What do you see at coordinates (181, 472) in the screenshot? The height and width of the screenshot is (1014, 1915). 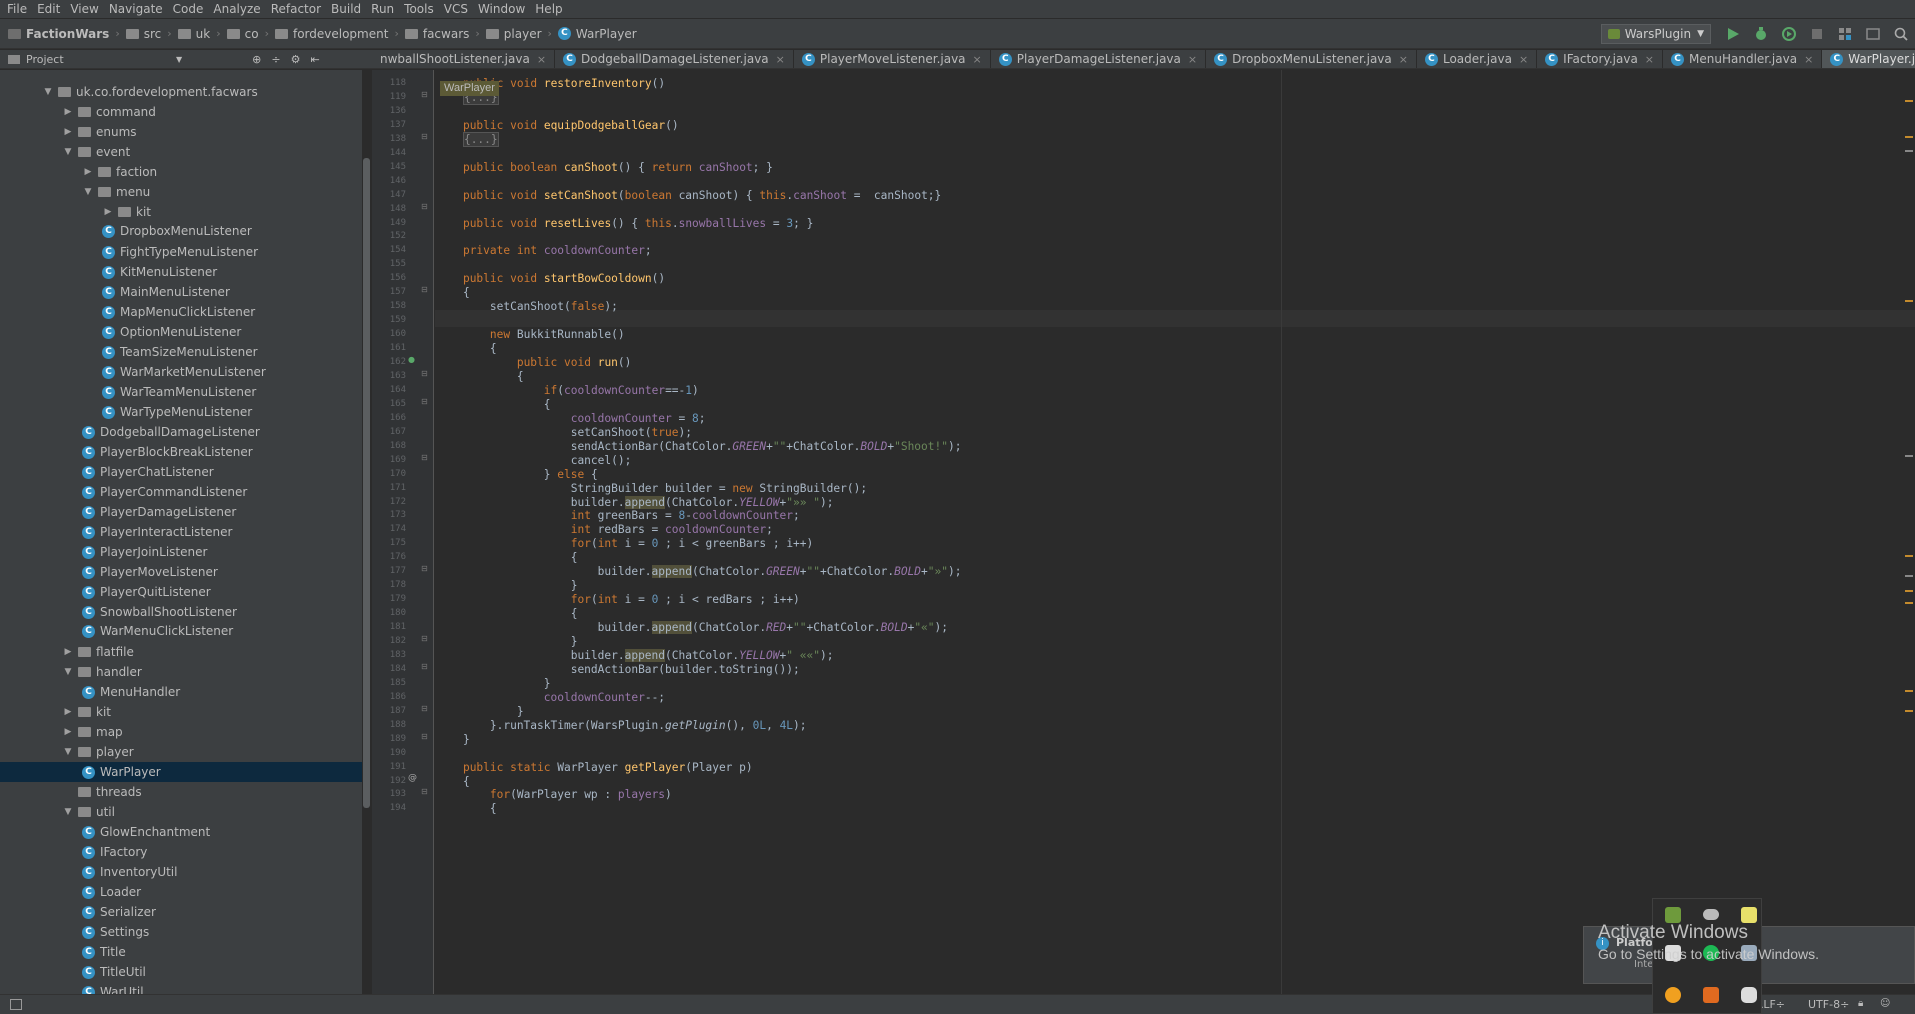 I see `tree-item-playerchatlistener: C PlayerChatListener` at bounding box center [181, 472].